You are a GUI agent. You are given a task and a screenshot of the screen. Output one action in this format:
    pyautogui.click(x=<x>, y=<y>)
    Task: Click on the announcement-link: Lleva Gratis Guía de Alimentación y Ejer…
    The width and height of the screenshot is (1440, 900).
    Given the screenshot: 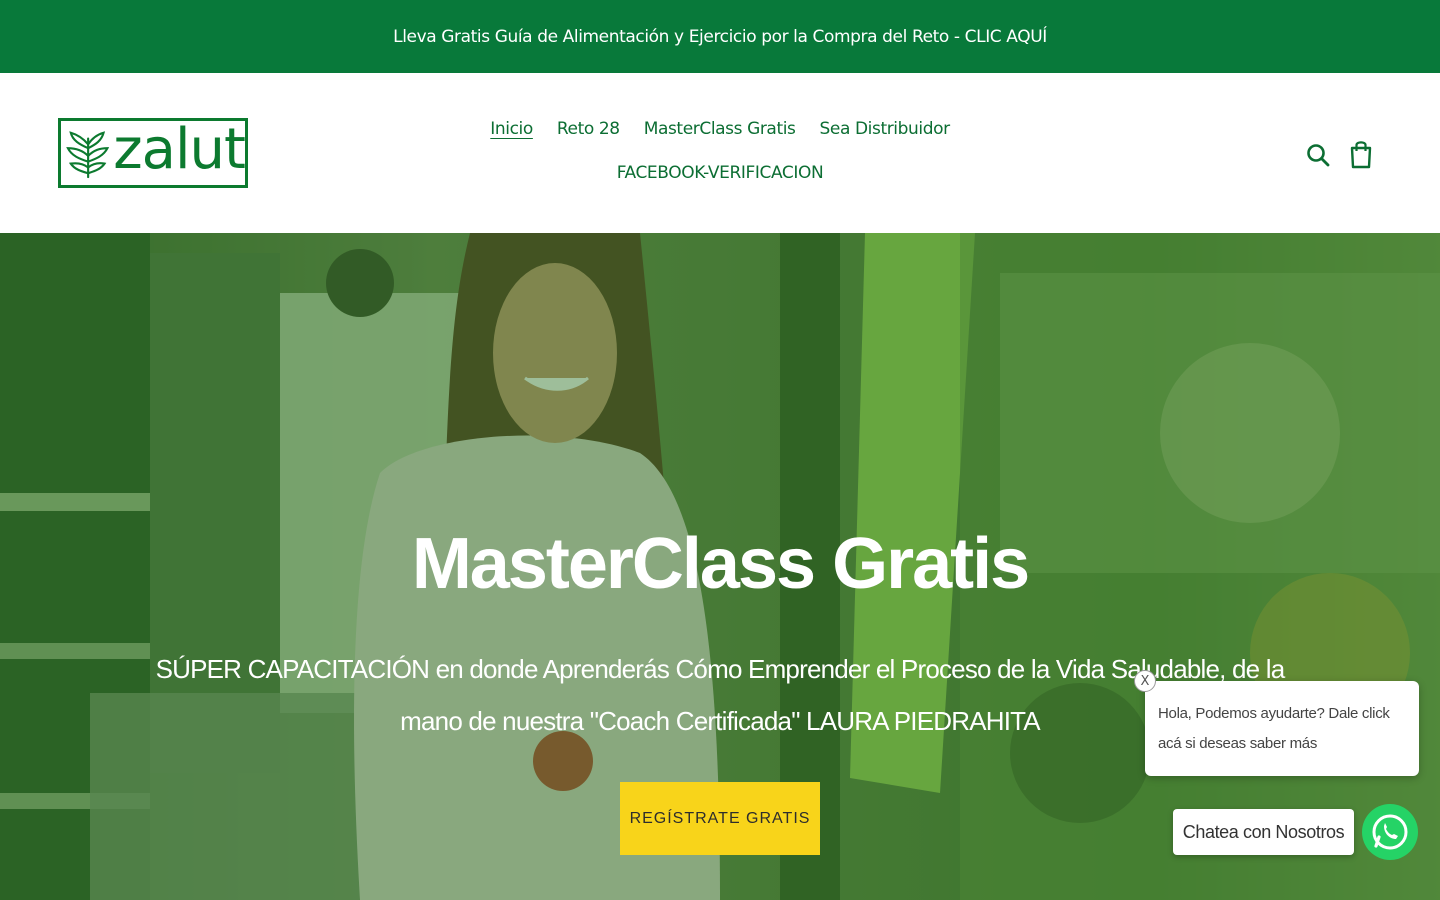 What is the action you would take?
    pyautogui.click(x=720, y=37)
    